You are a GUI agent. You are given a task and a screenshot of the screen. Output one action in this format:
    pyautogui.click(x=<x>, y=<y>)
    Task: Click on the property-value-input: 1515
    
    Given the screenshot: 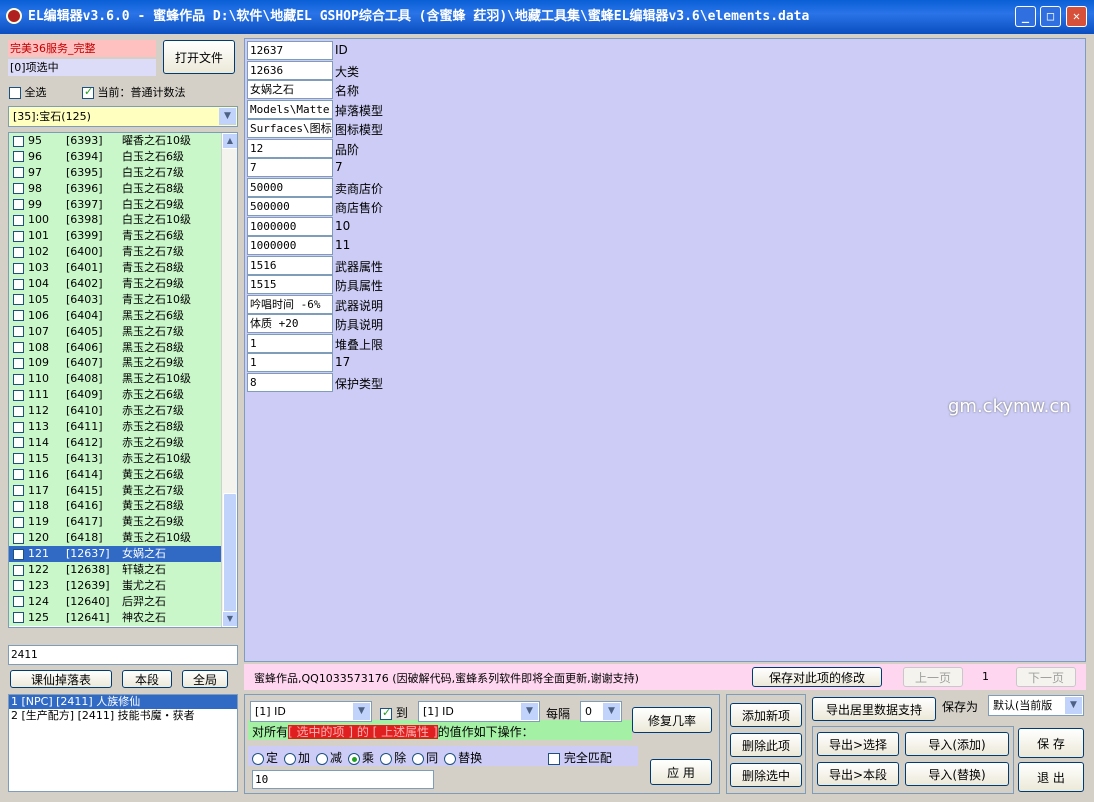 What is the action you would take?
    pyautogui.click(x=290, y=284)
    